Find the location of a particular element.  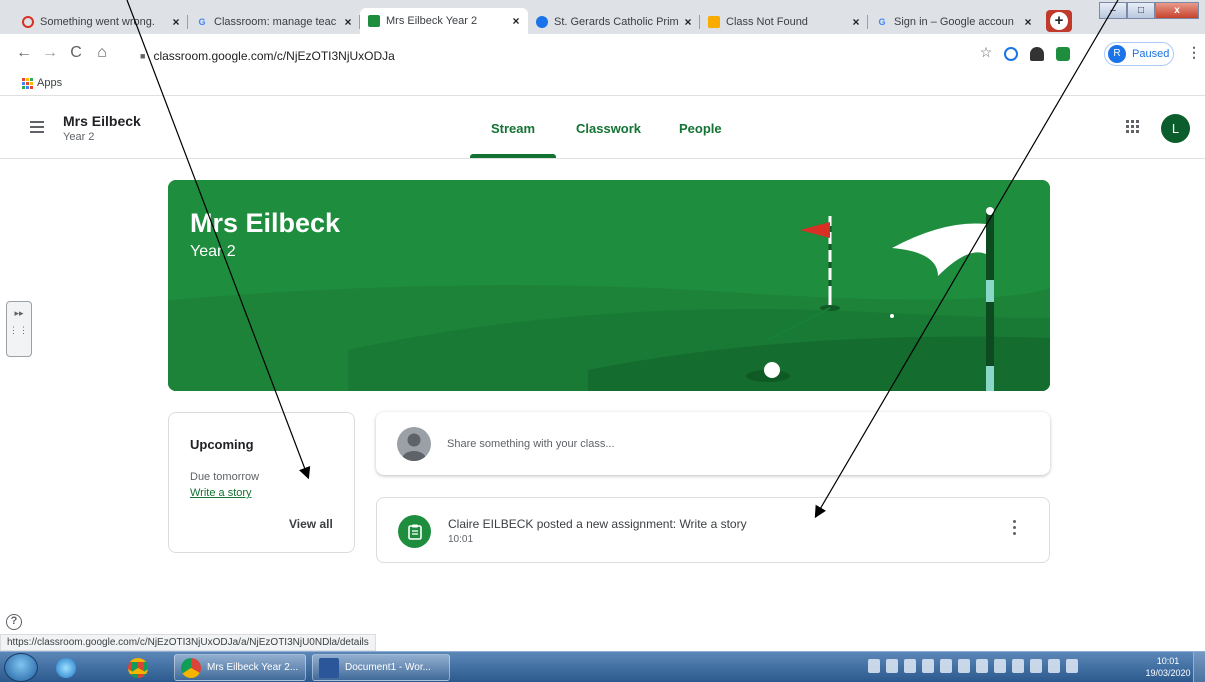

post-time: 10:01 is located at coordinates (461, 539).